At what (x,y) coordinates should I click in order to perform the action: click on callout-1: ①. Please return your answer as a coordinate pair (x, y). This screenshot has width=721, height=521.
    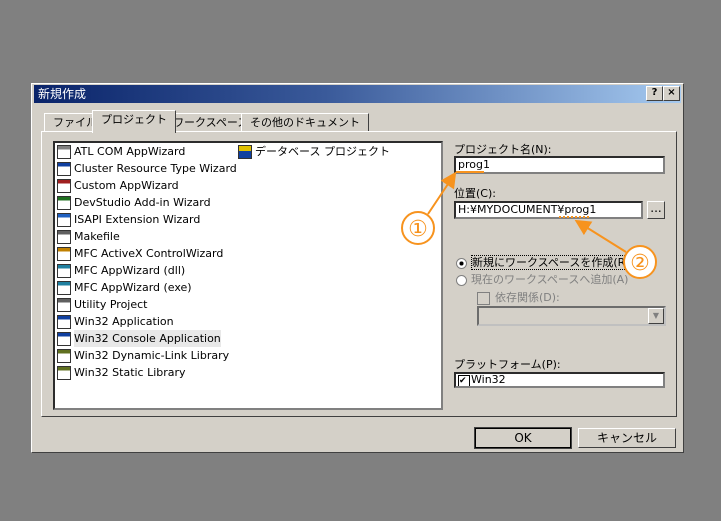
    Looking at the image, I should click on (418, 229).